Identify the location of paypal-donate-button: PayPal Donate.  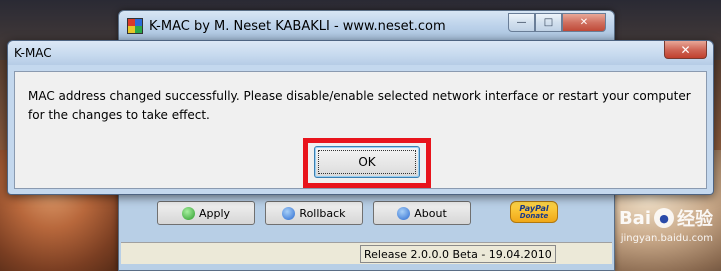
(534, 213).